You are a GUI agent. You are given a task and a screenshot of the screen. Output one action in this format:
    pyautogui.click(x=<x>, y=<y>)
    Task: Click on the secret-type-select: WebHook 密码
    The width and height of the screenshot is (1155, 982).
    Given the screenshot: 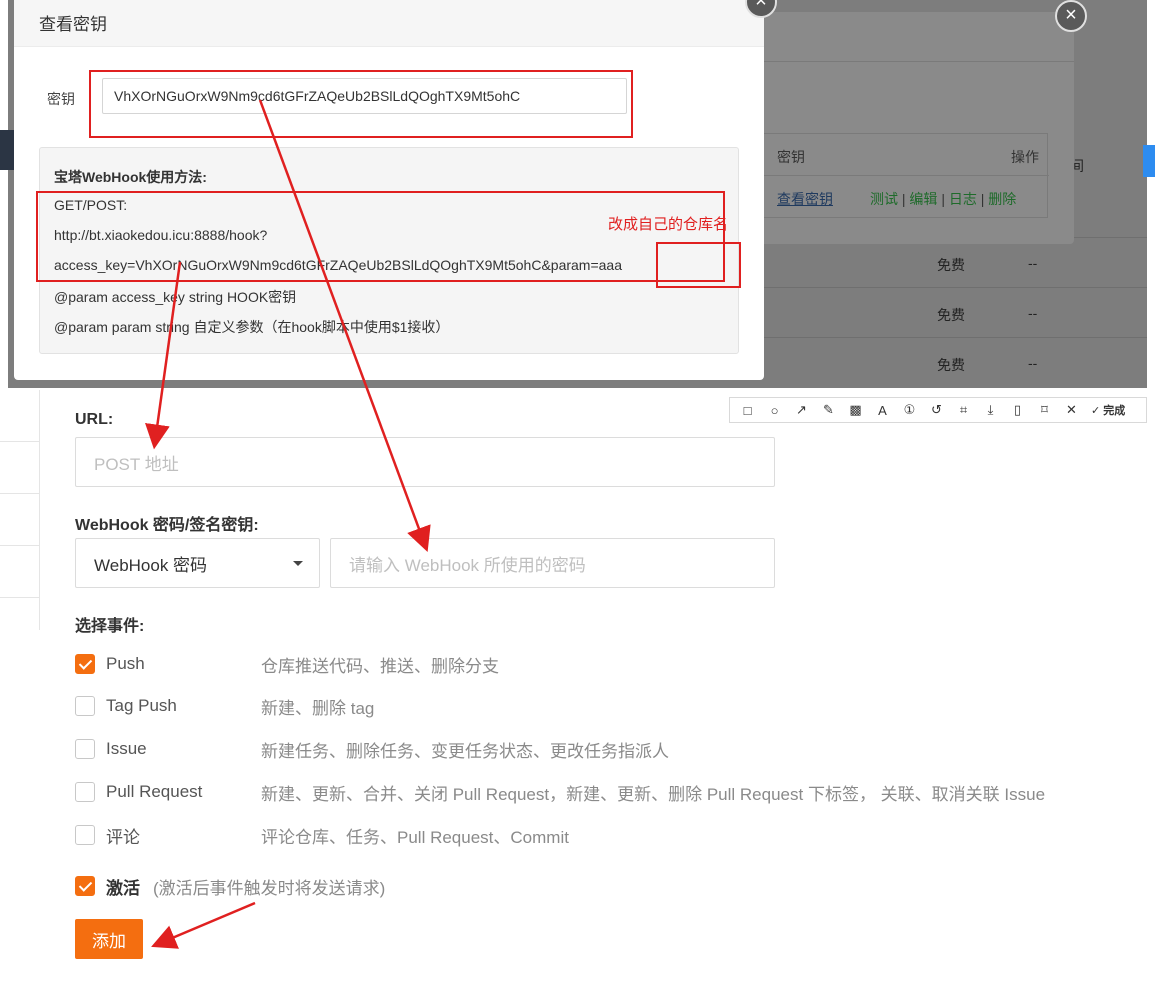 What is the action you would take?
    pyautogui.click(x=197, y=563)
    